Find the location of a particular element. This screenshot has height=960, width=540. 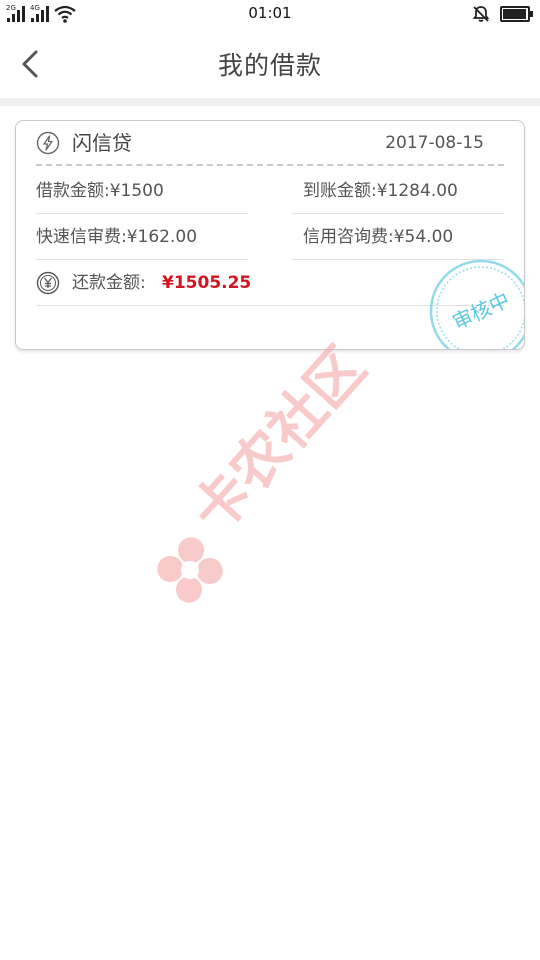

watermark-logo-icon is located at coordinates (190, 570).